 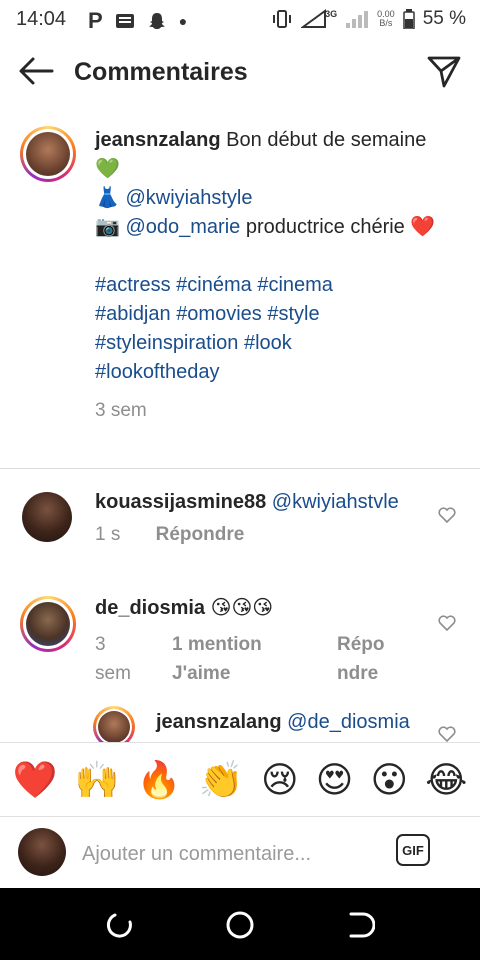 What do you see at coordinates (108, 534) in the screenshot?
I see `comment-time: 1 s` at bounding box center [108, 534].